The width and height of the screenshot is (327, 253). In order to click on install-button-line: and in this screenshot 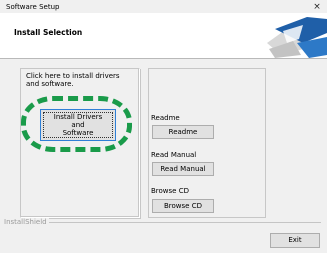, I will do `click(78, 125)`.